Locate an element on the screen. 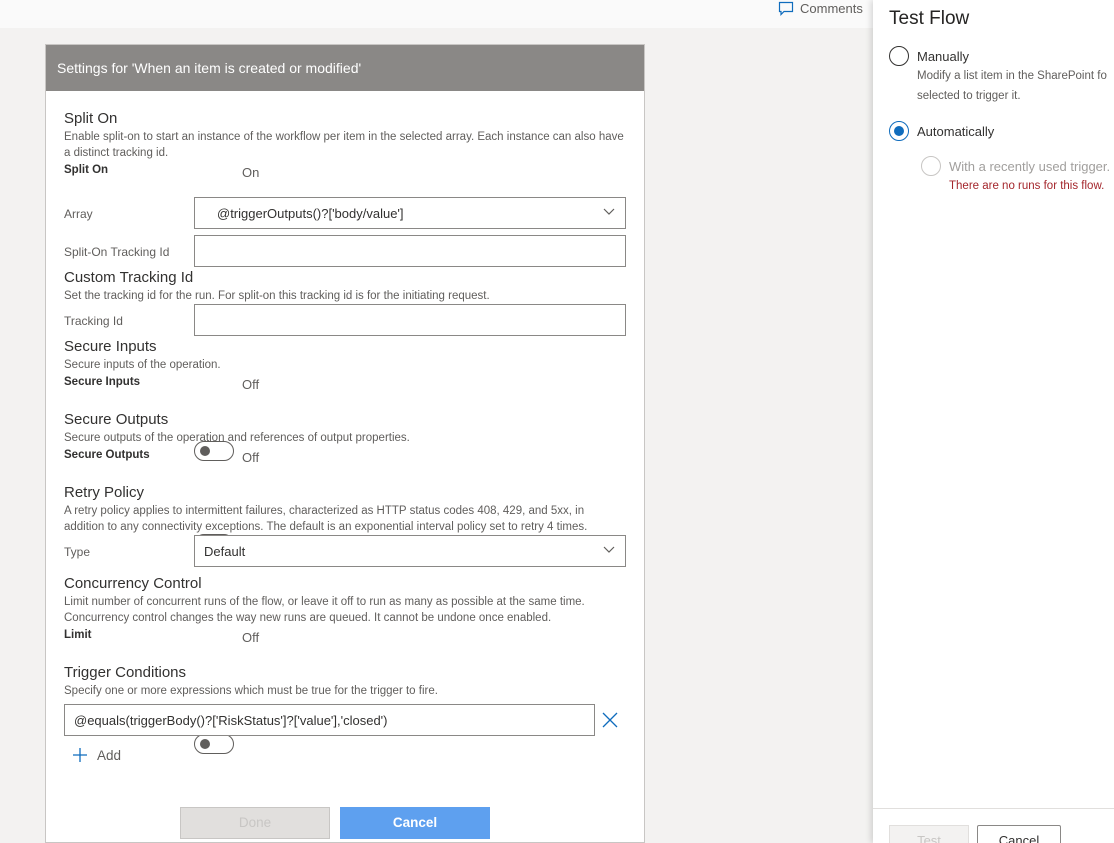 The image size is (1114, 843). add-condition-button: Add is located at coordinates (96, 755).